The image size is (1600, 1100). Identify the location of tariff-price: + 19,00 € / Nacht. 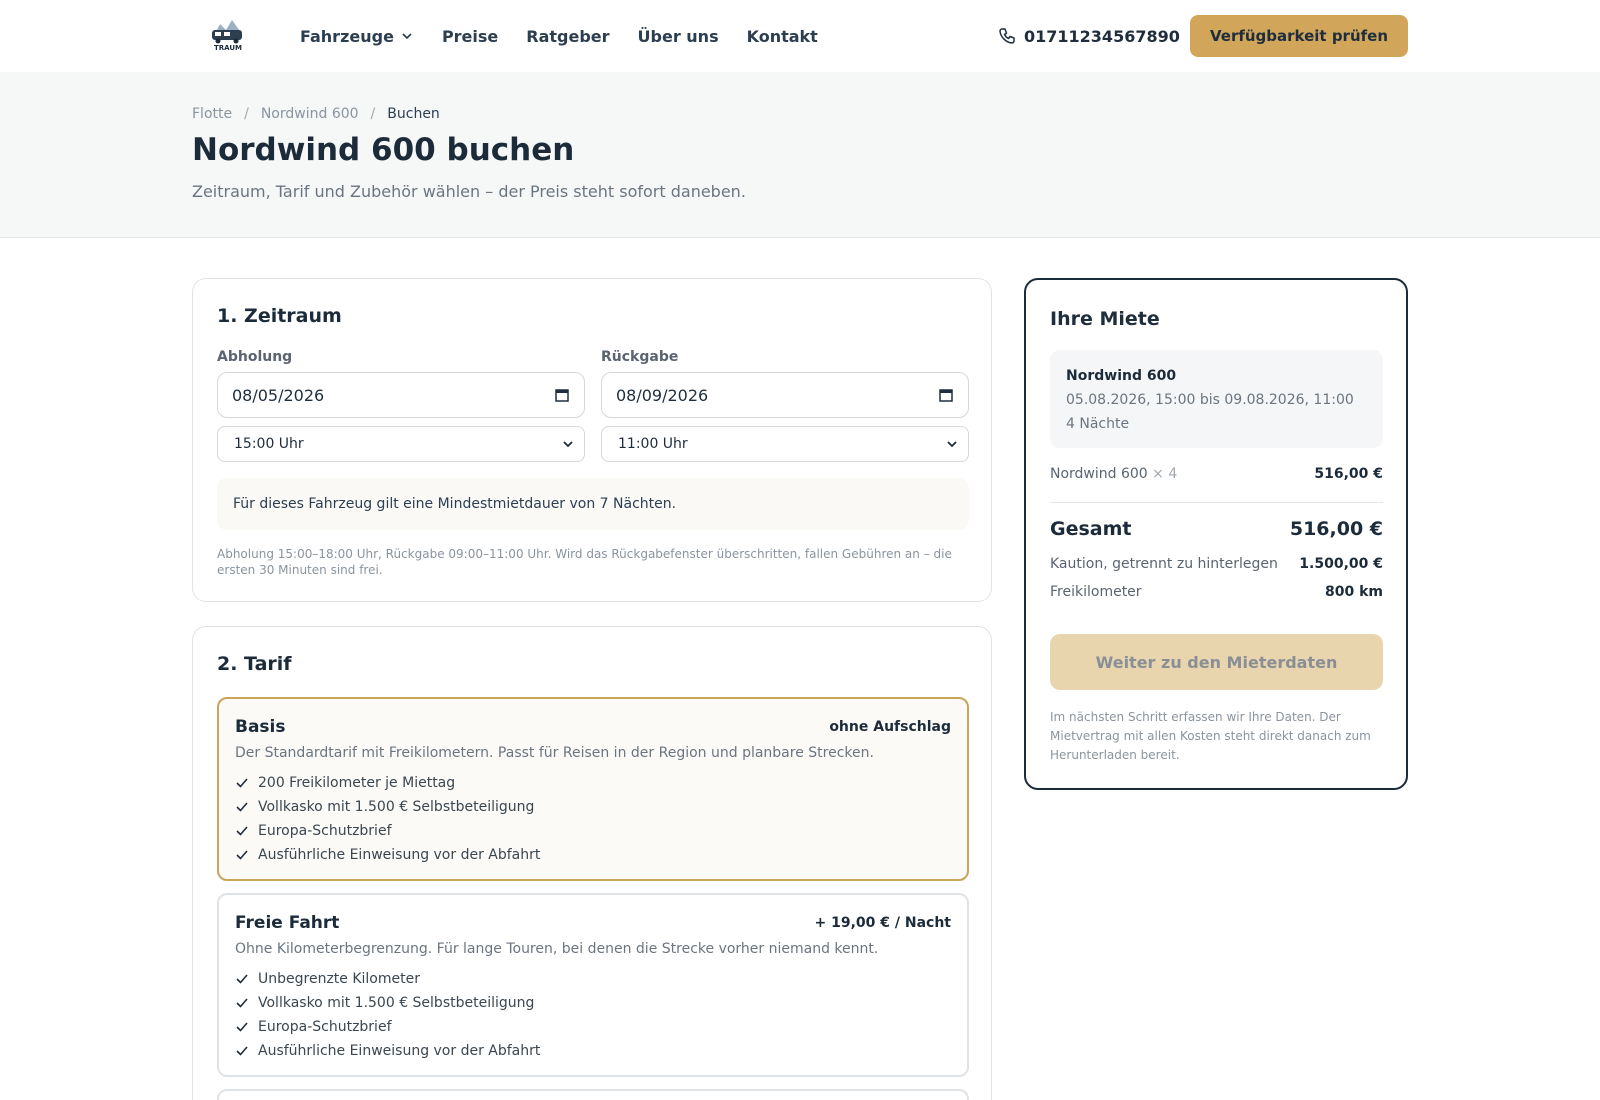
(883, 923).